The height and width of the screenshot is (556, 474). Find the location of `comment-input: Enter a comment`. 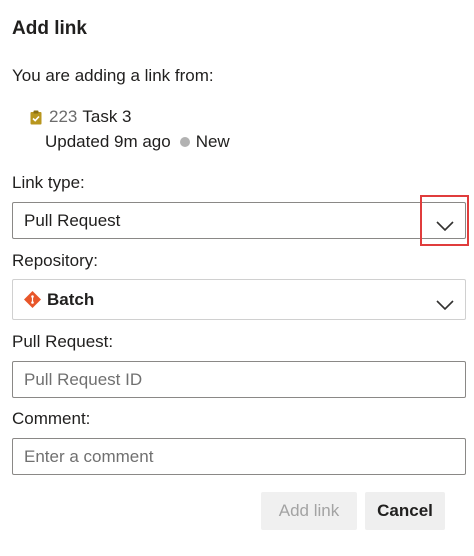

comment-input: Enter a comment is located at coordinates (239, 456).